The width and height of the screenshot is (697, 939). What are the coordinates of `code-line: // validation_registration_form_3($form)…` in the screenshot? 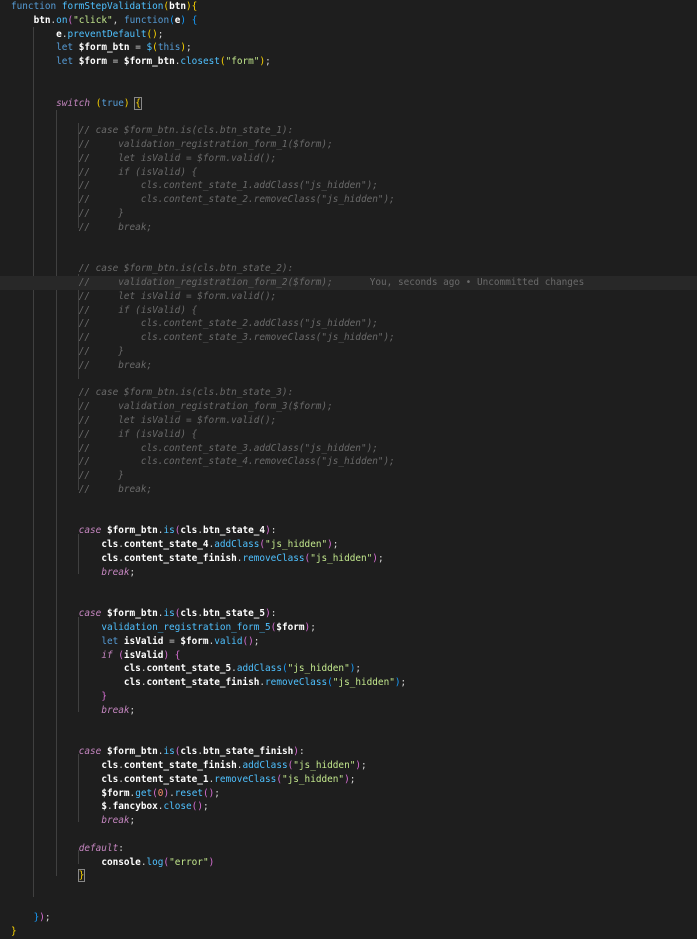 It's located at (348, 407).